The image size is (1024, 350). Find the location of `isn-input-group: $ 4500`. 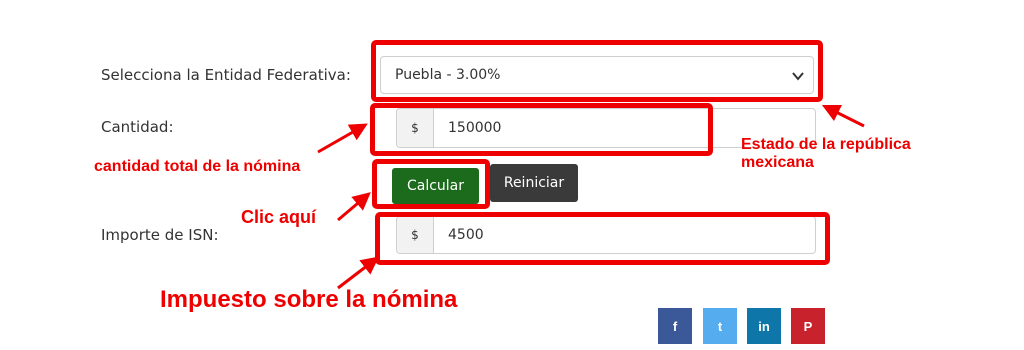

isn-input-group: $ 4500 is located at coordinates (606, 235).